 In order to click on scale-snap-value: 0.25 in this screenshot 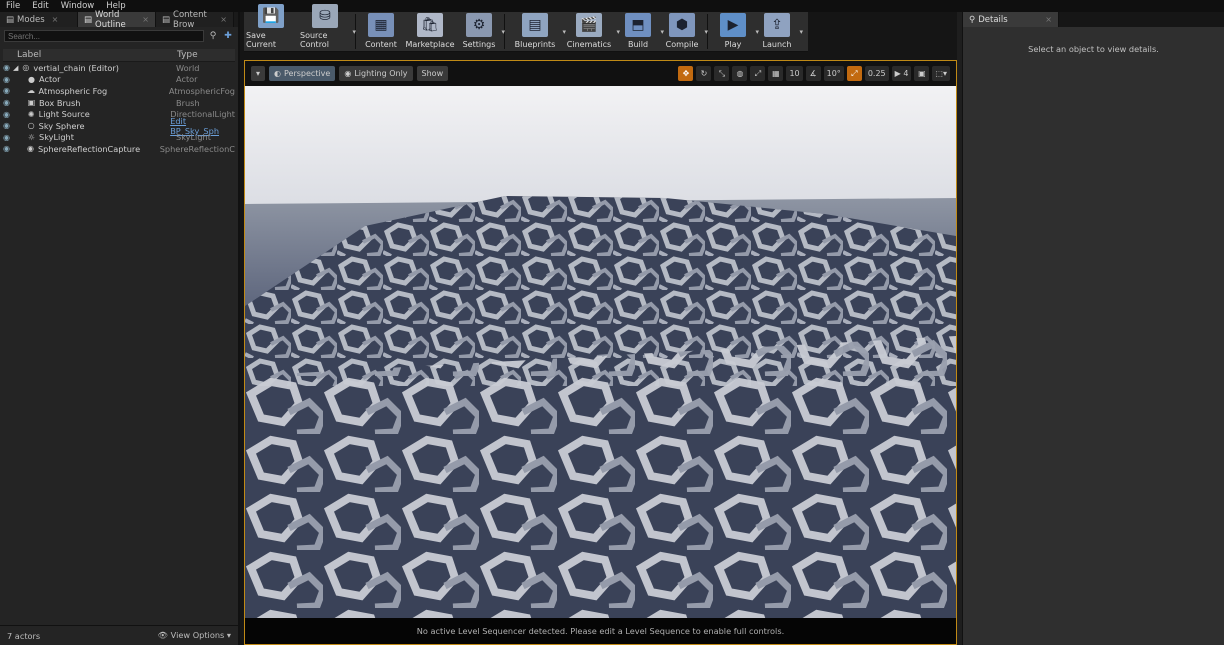, I will do `click(876, 73)`.